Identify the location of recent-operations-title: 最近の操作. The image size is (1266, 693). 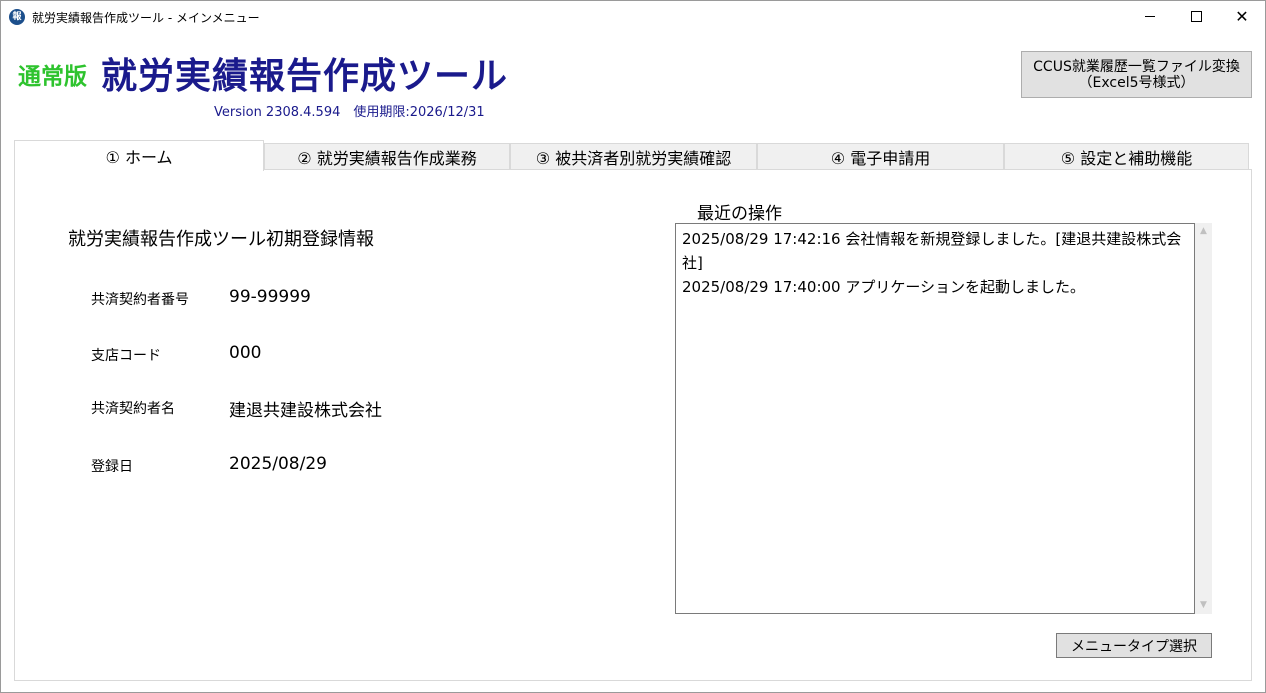
(739, 214).